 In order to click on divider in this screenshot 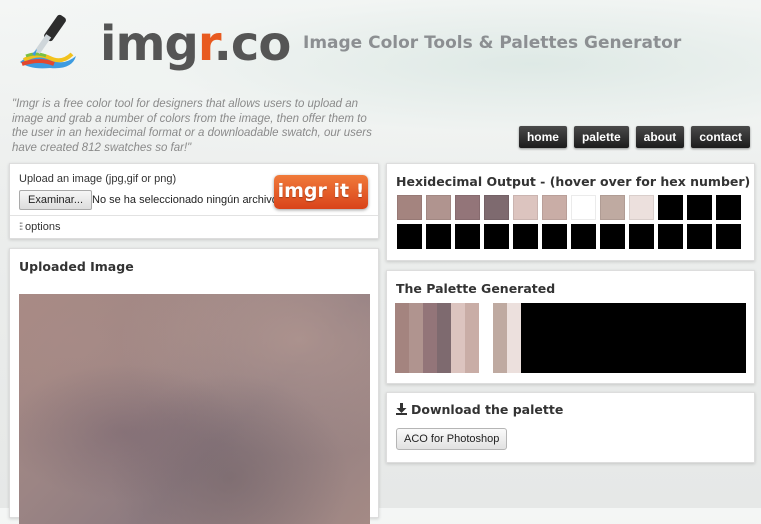, I will do `click(194, 215)`.